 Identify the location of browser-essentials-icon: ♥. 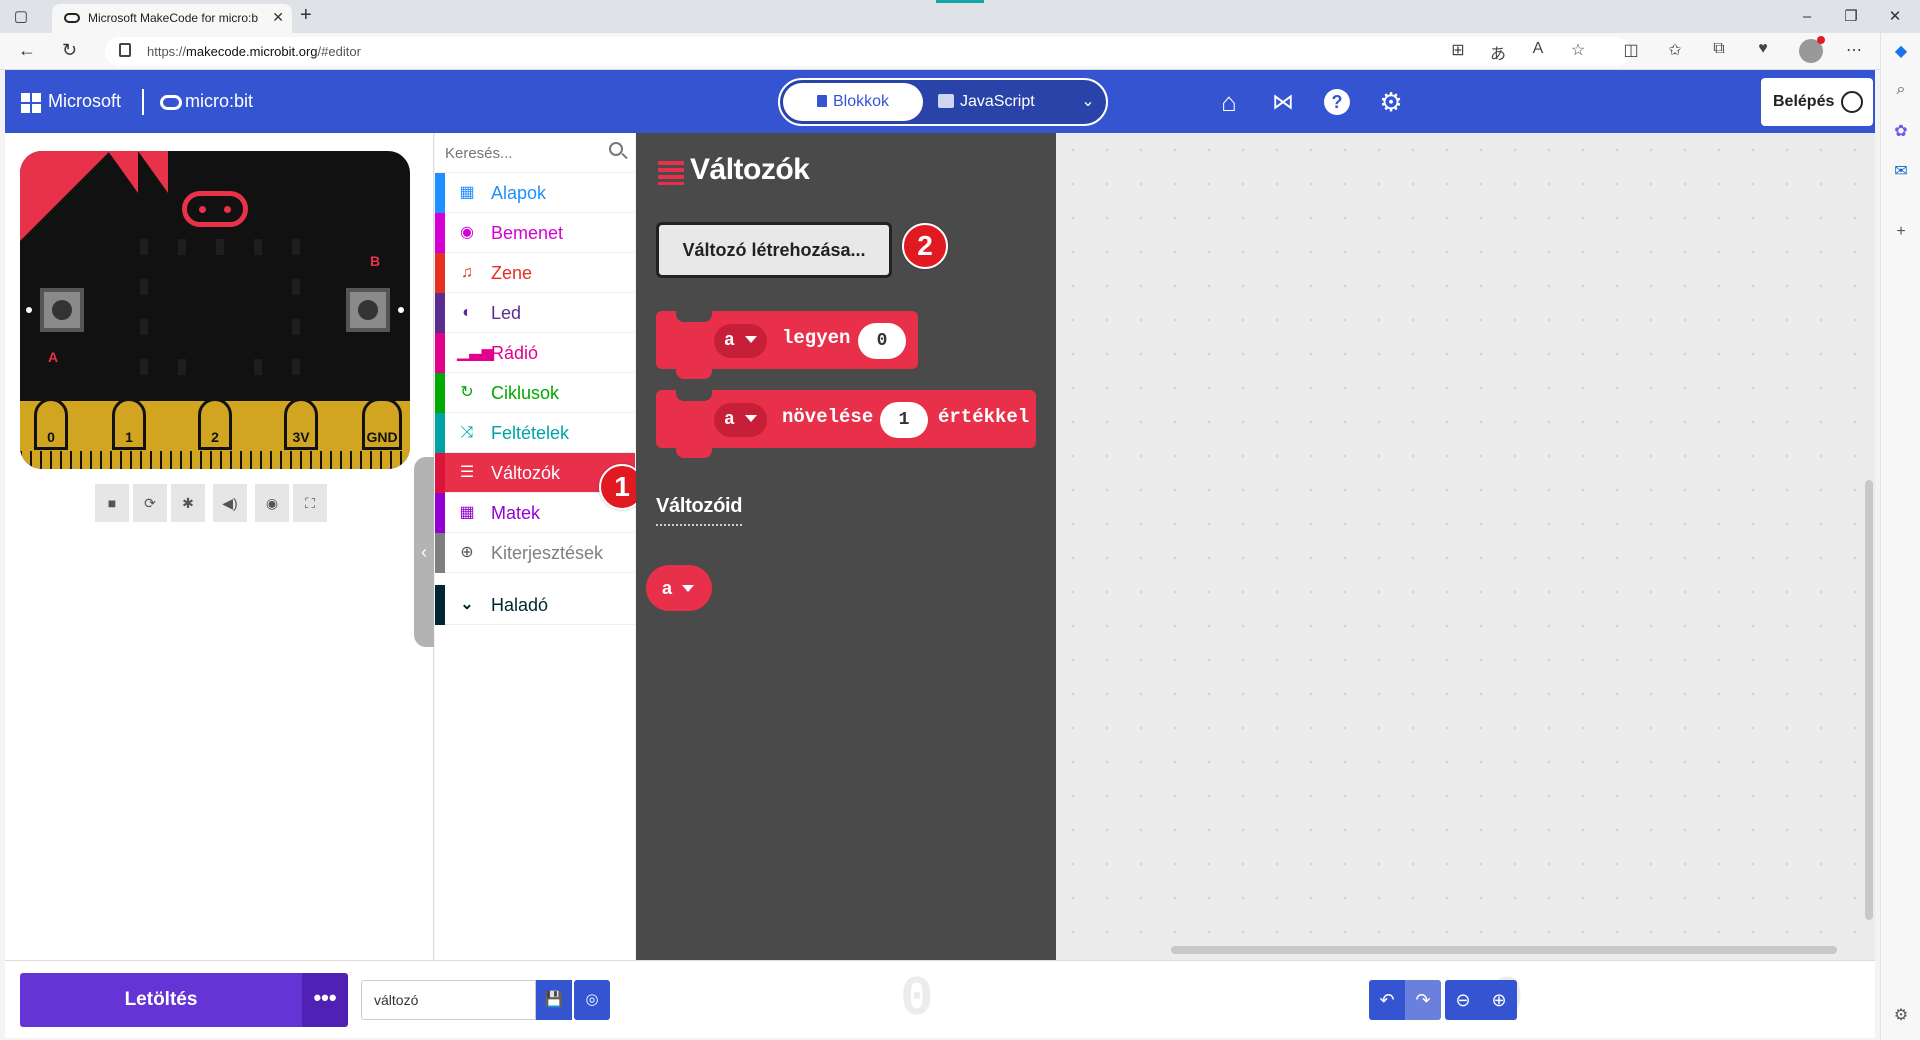
(1763, 49).